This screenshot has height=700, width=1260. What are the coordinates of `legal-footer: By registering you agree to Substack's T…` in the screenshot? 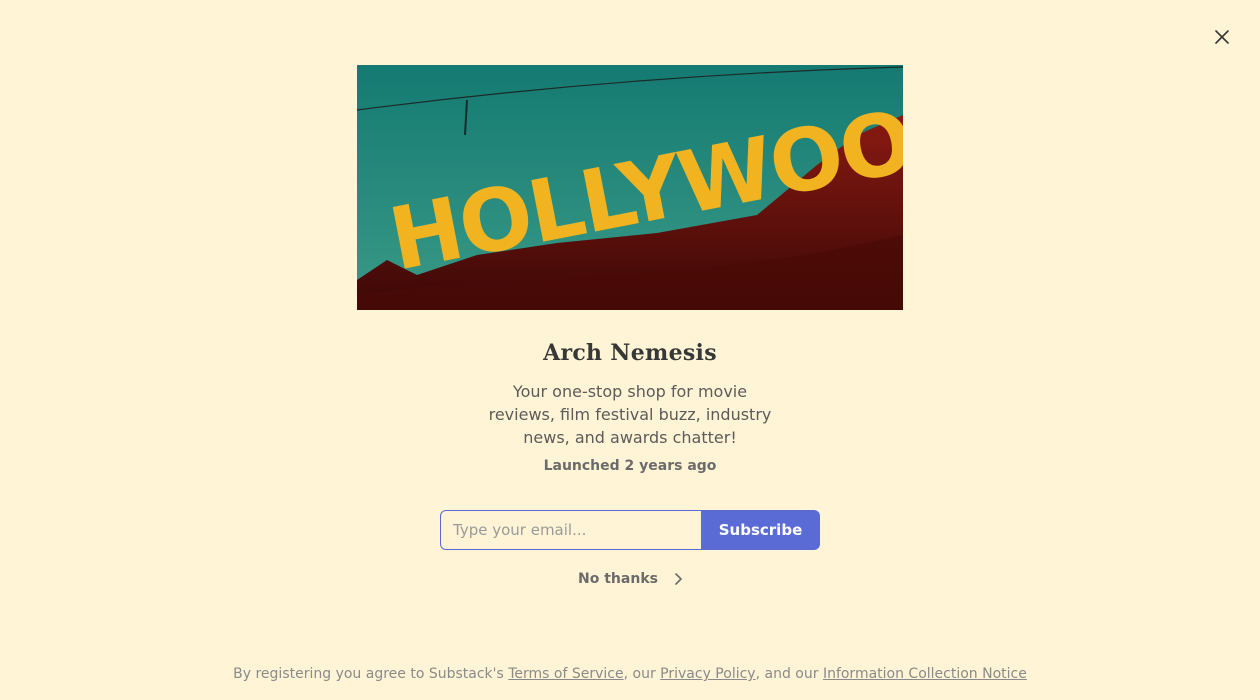 It's located at (630, 674).